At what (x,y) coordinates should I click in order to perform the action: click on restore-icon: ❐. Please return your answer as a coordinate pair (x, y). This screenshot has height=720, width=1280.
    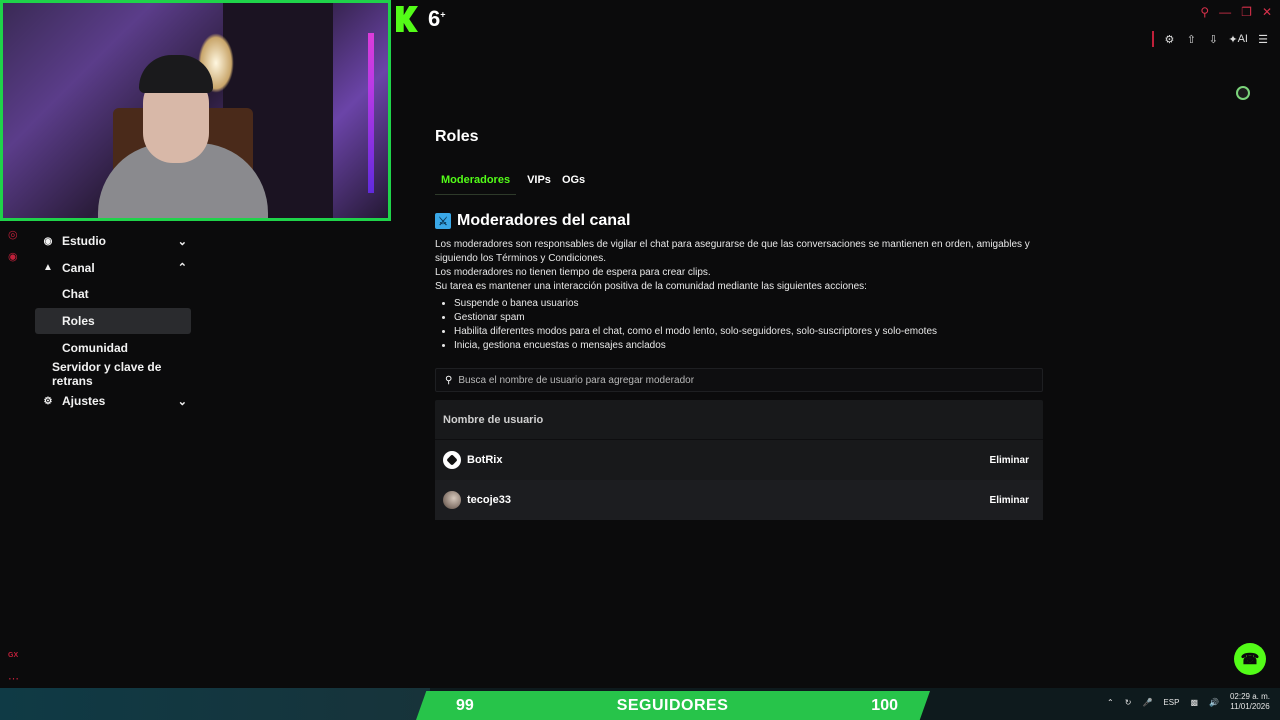
    Looking at the image, I should click on (1246, 12).